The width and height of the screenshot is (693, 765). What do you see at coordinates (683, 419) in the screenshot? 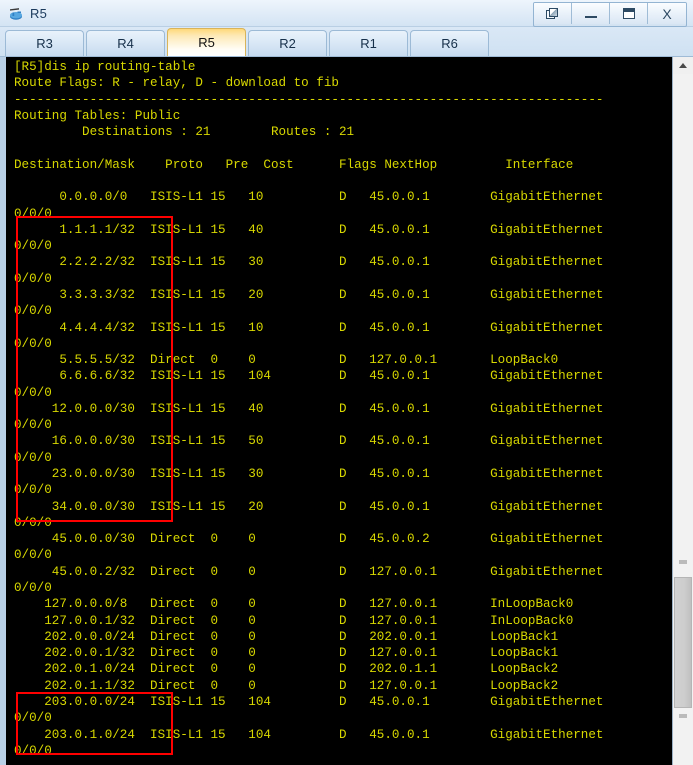
I see `scrollbar-track` at bounding box center [683, 419].